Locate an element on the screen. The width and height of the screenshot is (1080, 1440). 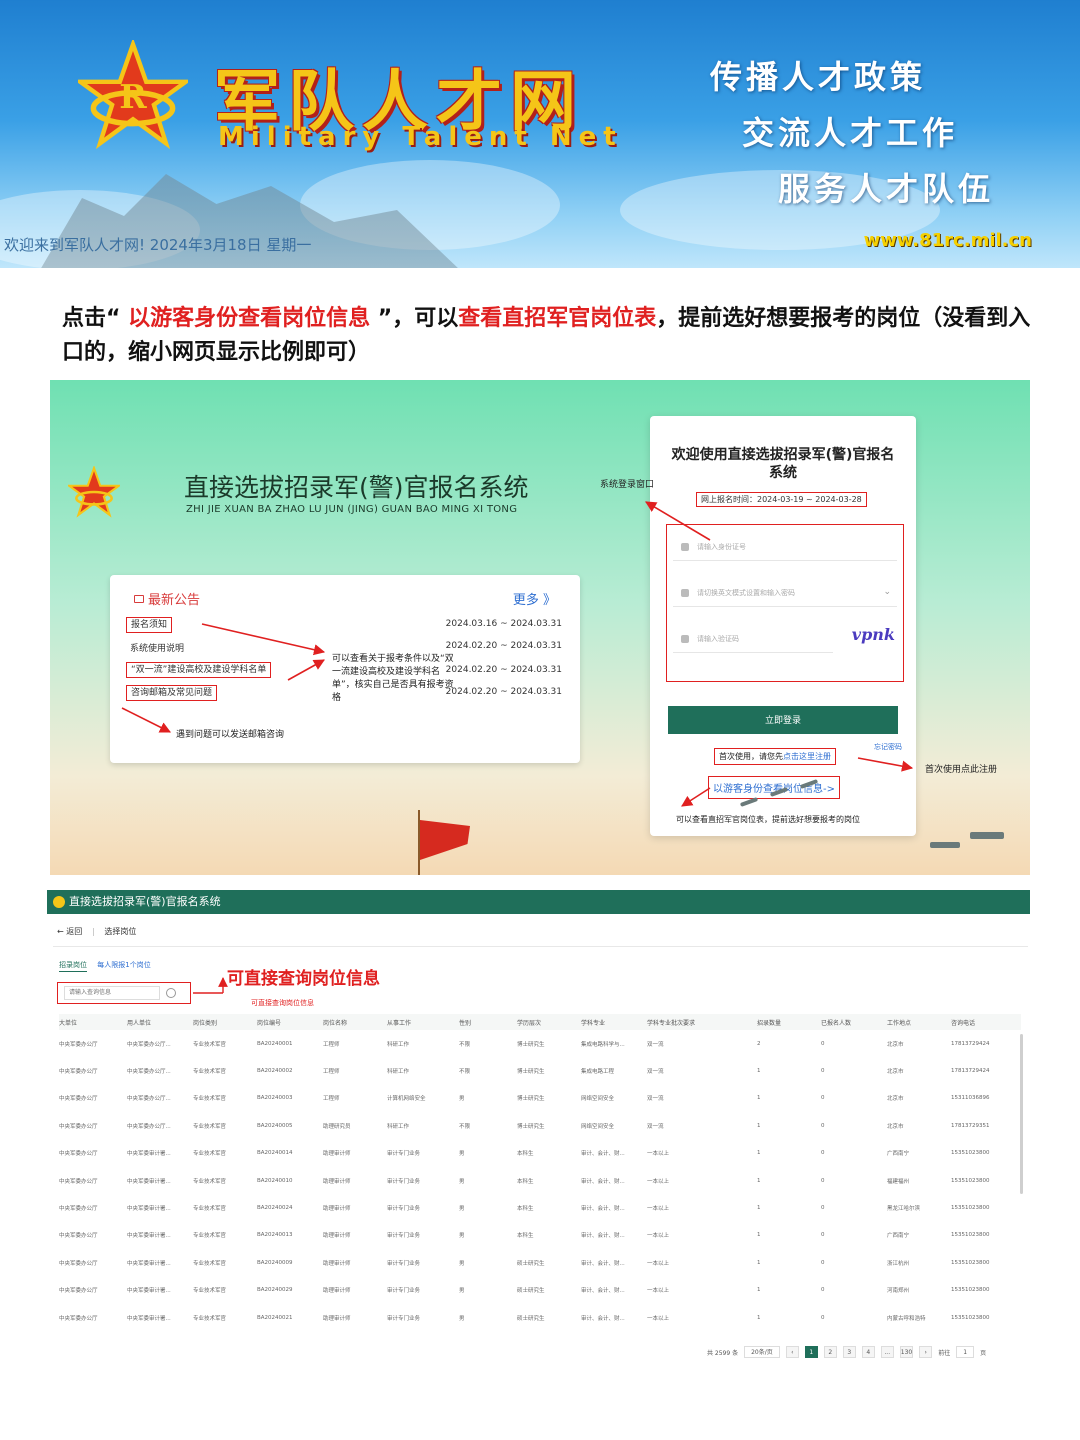
table-cell: 集成电路工程 is located at coordinates (598, 1072).